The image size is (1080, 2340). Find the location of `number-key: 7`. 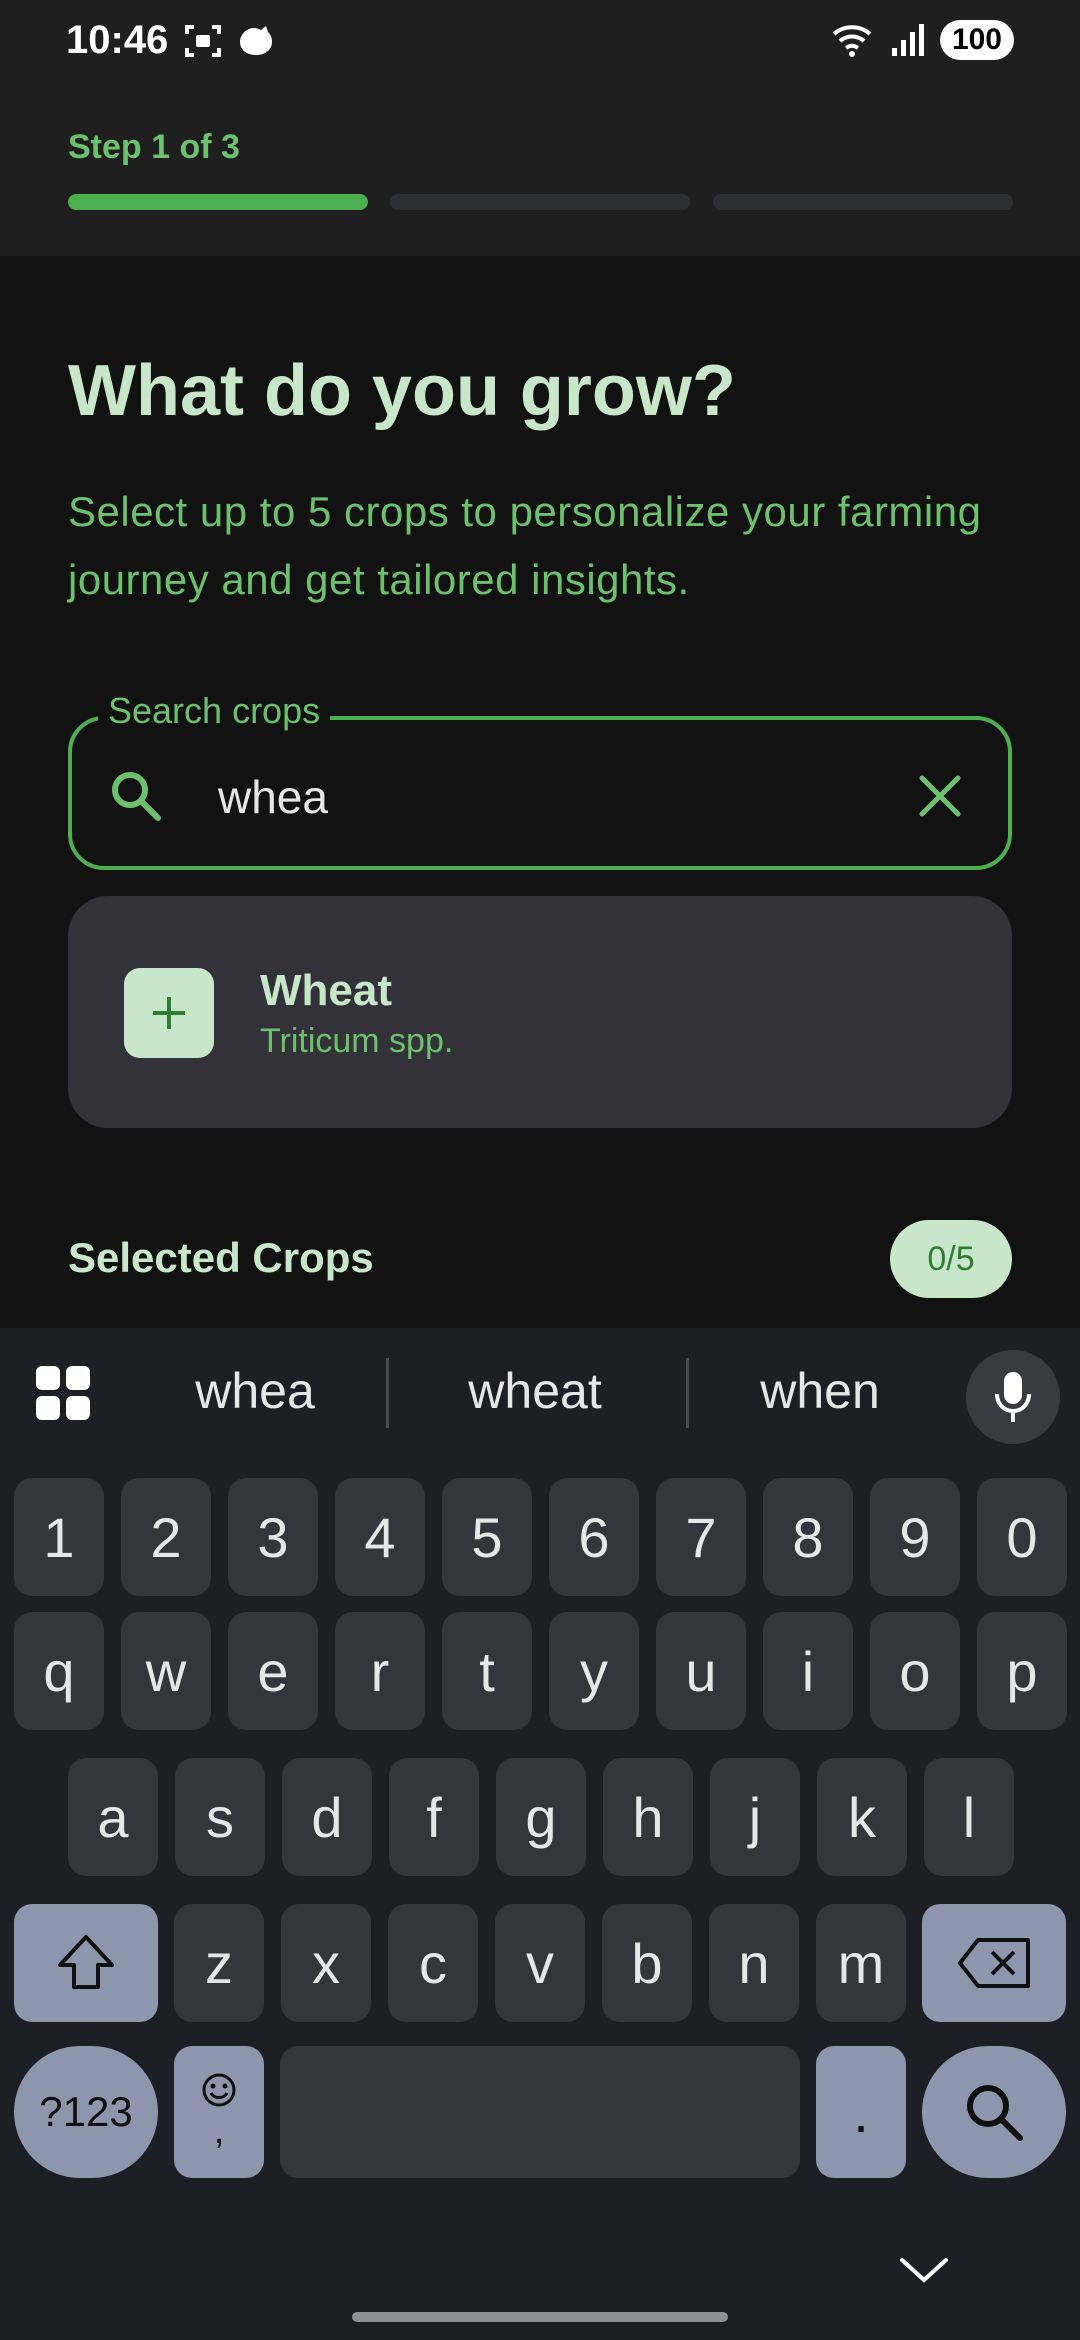

number-key: 7 is located at coordinates (701, 1537).